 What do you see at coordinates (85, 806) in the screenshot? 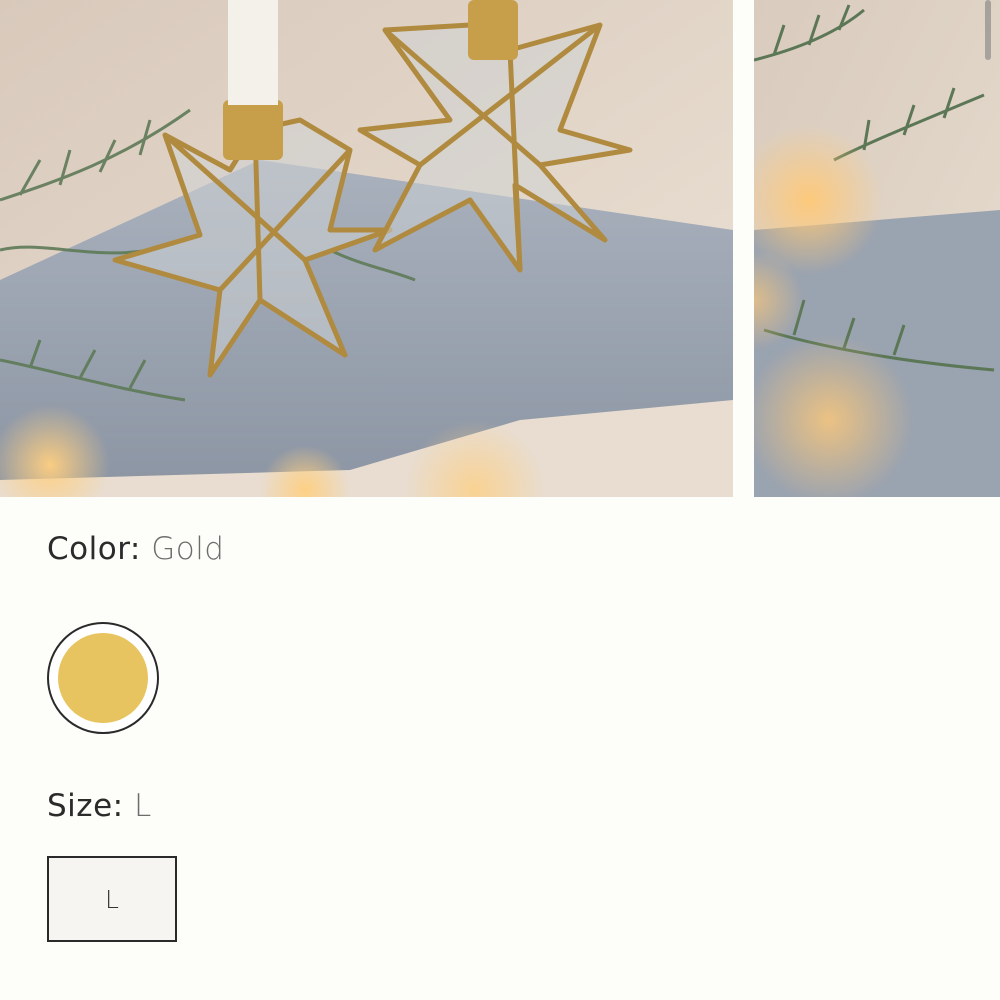
I see `size-label-text: Size:` at bounding box center [85, 806].